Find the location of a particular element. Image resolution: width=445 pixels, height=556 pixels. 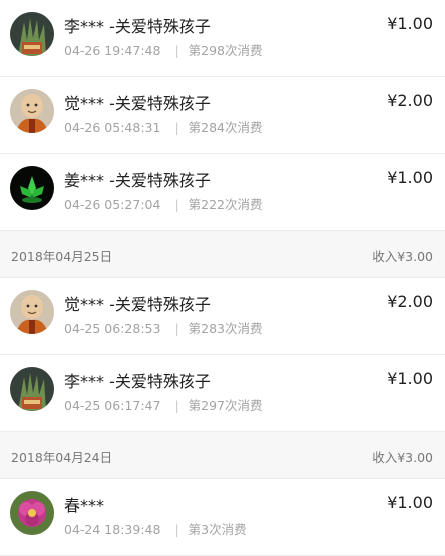

consumption-count: 第284次消费 is located at coordinates (225, 127).